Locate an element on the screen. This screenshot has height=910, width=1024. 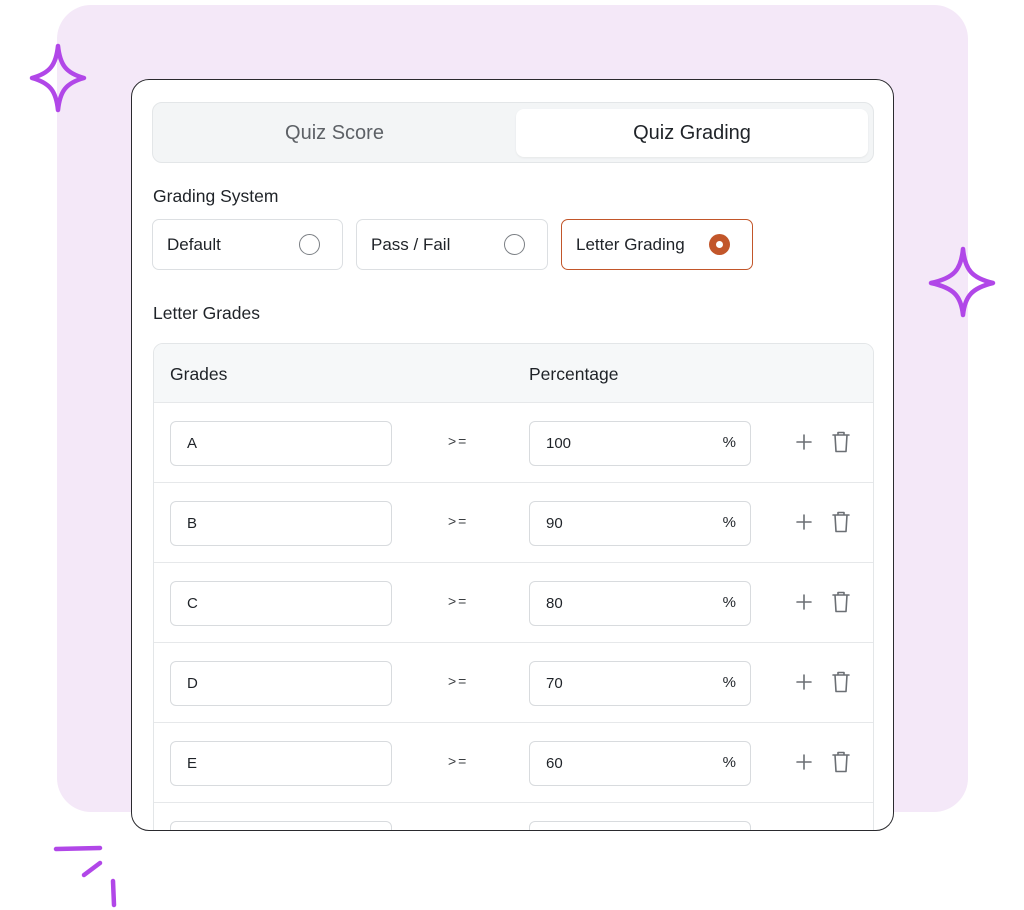
percentage-value: 70 is located at coordinates (554, 683).